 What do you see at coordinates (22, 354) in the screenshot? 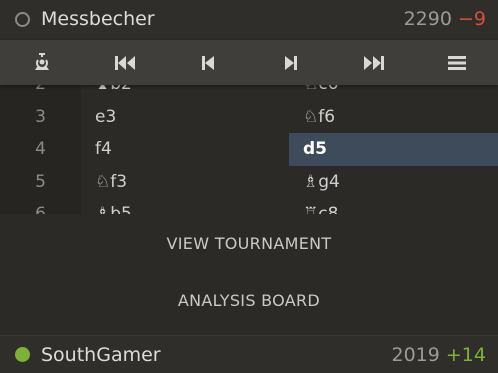
I see `online-status-icon` at bounding box center [22, 354].